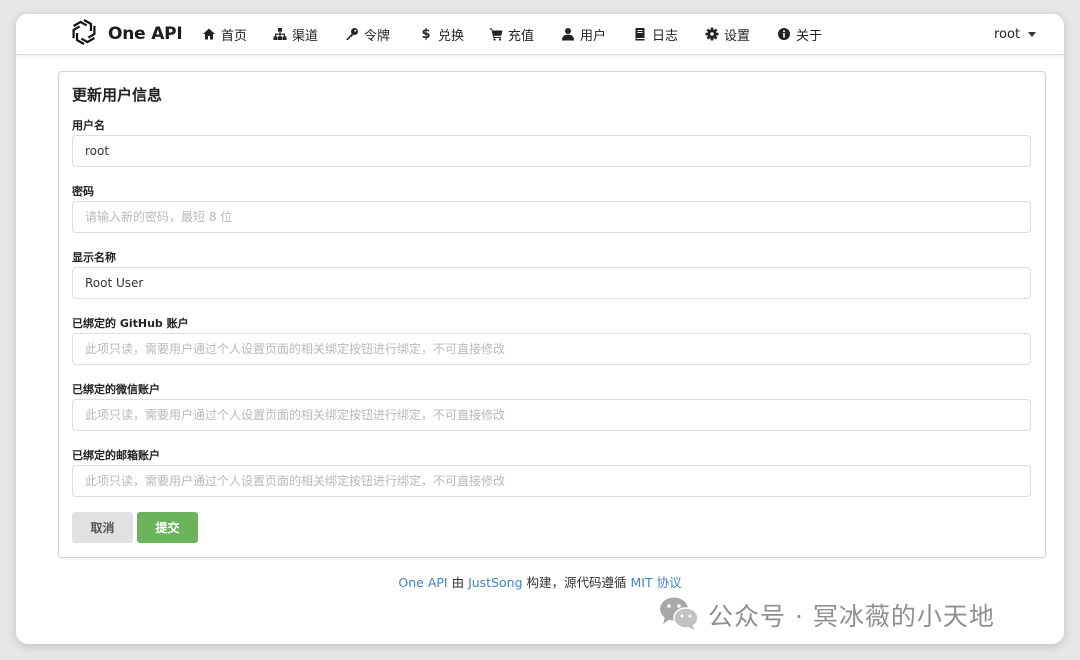 This screenshot has height=660, width=1080. I want to click on username-input, so click(551, 151).